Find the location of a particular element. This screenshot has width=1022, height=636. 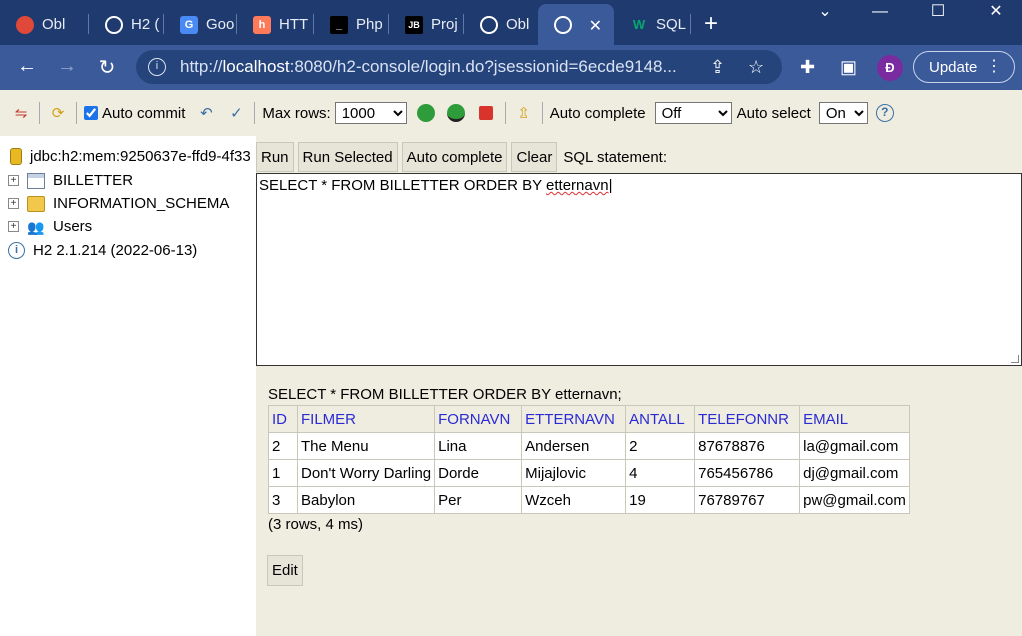

table-cell: Dorde is located at coordinates (478, 473).